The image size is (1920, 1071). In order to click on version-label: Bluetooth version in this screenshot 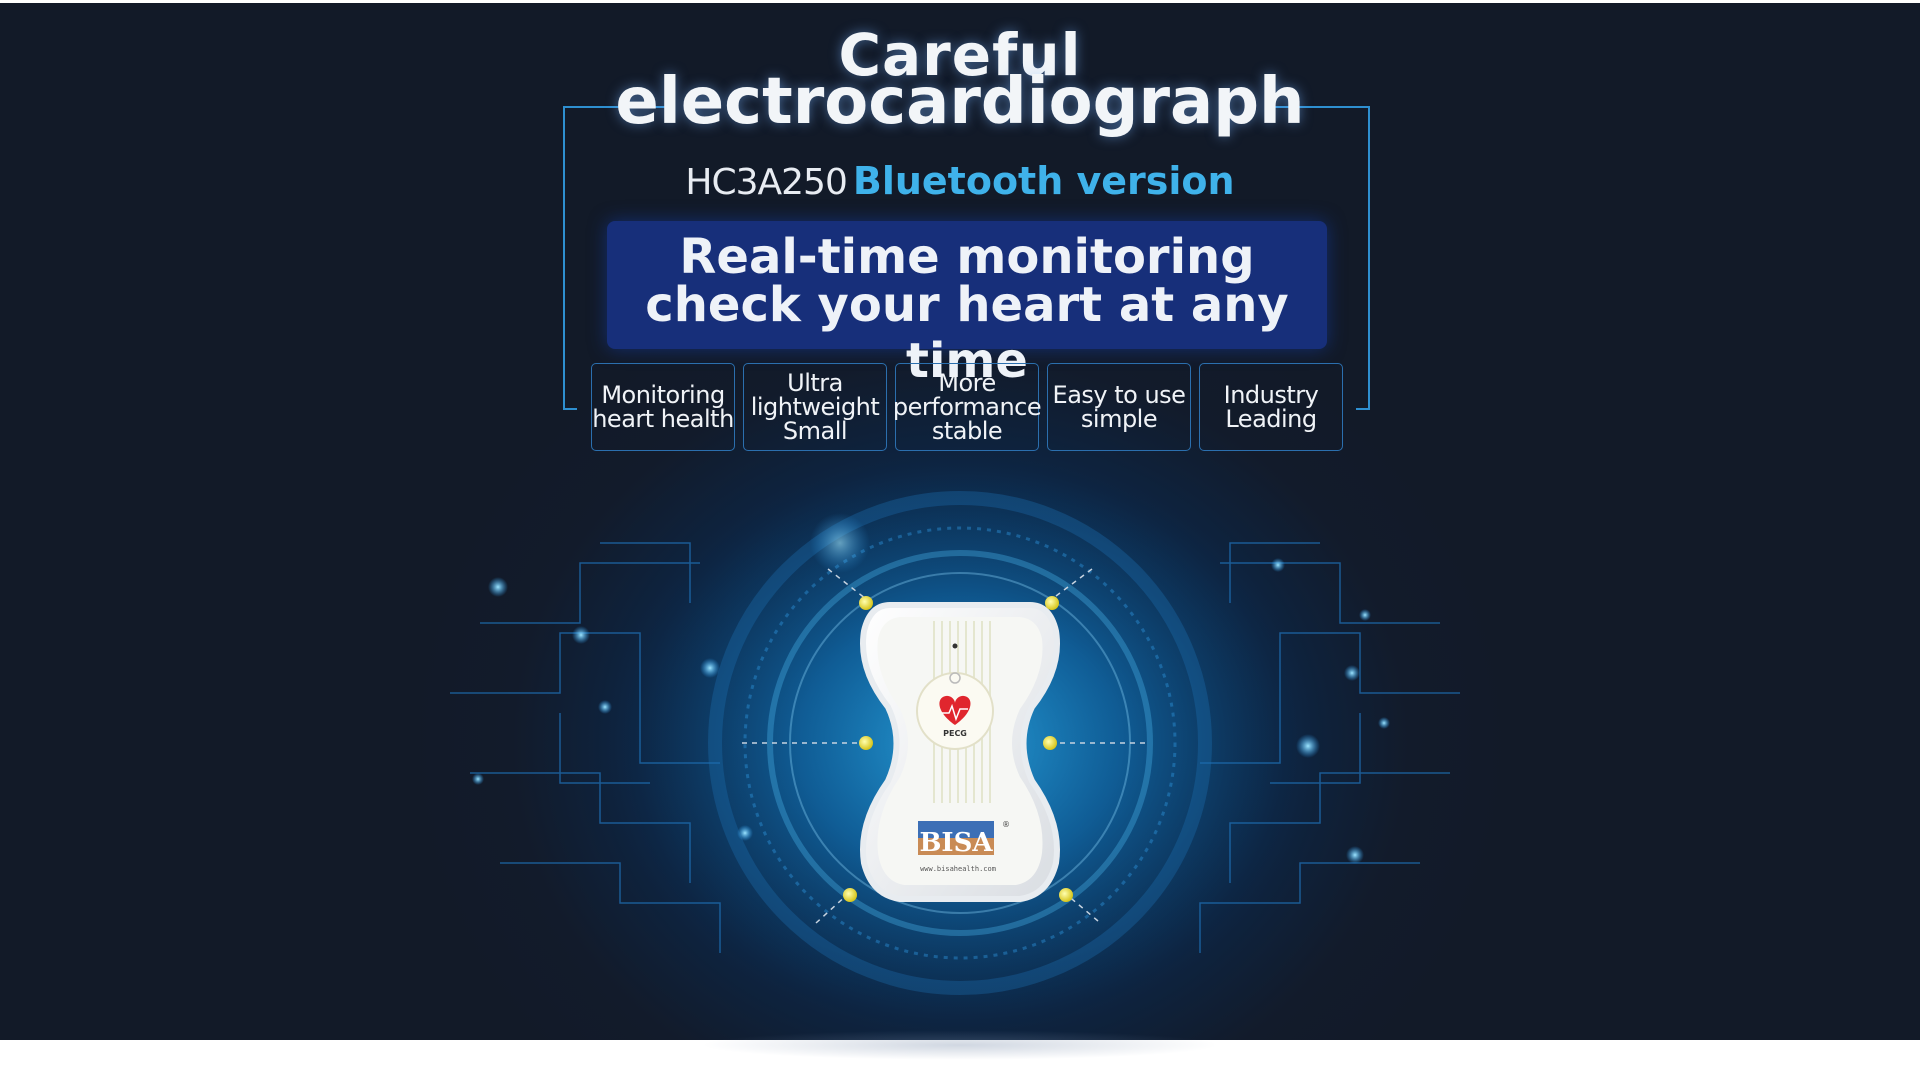, I will do `click(1043, 181)`.